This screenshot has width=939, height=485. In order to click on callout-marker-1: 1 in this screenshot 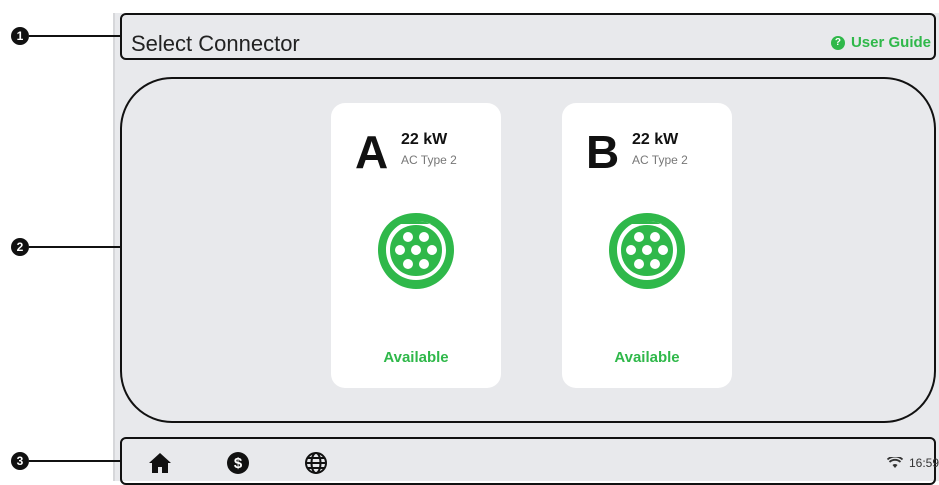, I will do `click(65, 36)`.